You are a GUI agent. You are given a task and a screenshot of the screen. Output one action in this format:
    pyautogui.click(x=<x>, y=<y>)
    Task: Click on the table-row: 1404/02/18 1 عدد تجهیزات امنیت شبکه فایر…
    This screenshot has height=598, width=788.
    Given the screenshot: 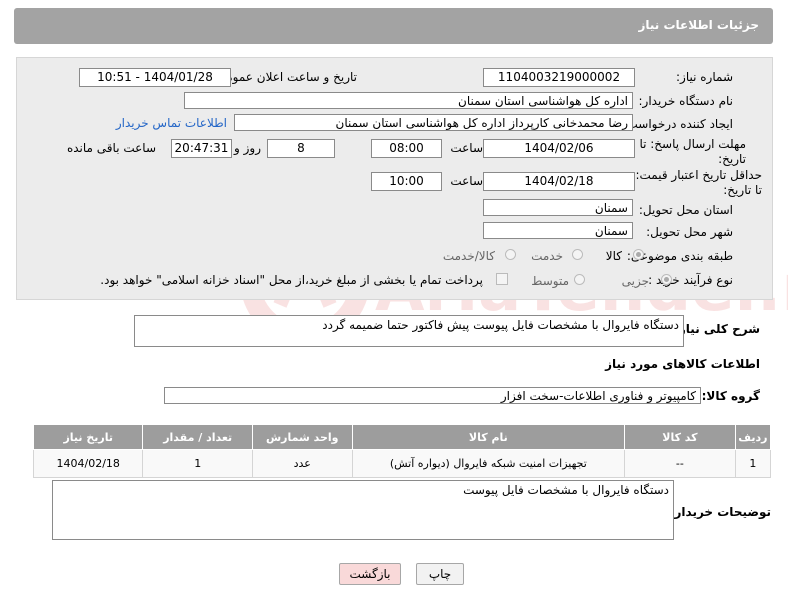 What is the action you would take?
    pyautogui.click(x=402, y=463)
    